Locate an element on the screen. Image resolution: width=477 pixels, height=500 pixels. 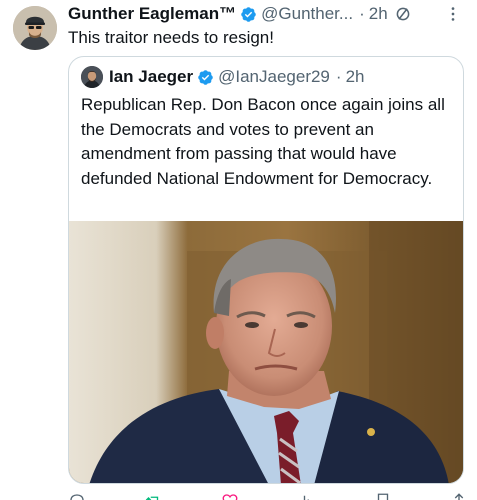
action-bar is located at coordinates (268, 496).